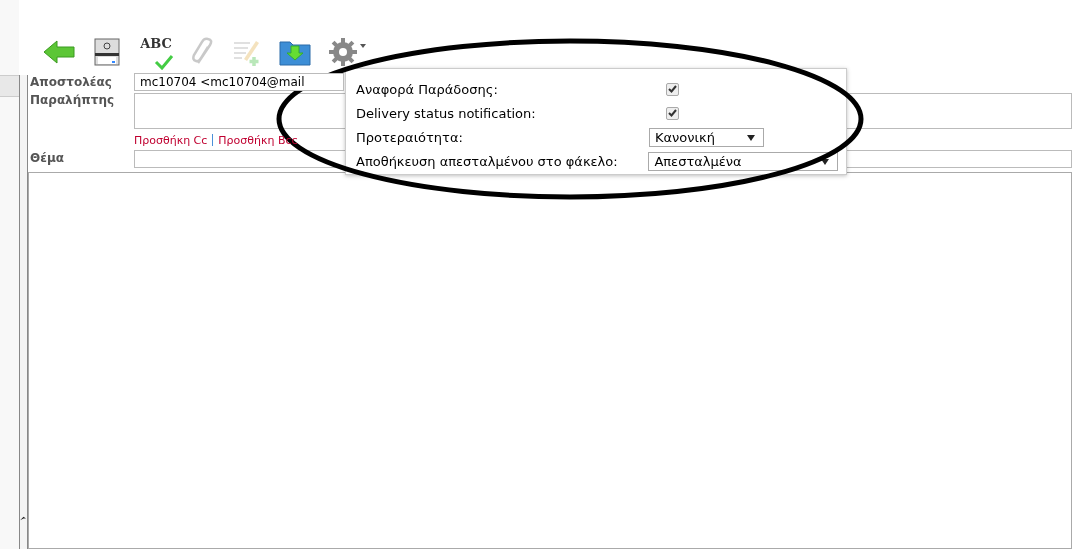 The height and width of the screenshot is (549, 1072). Describe the element at coordinates (239, 82) in the screenshot. I see `sender-field: mc10704 <mc10704@mail` at that location.